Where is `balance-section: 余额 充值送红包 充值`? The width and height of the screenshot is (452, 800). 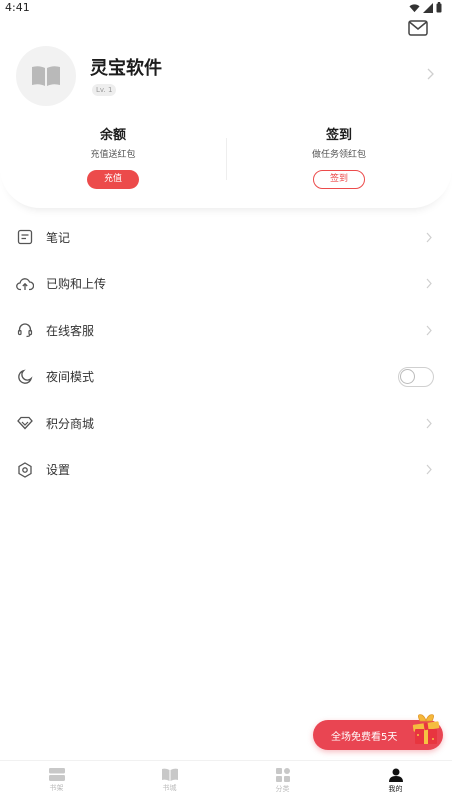
balance-section: 余额 充值送红包 充值 is located at coordinates (113, 157).